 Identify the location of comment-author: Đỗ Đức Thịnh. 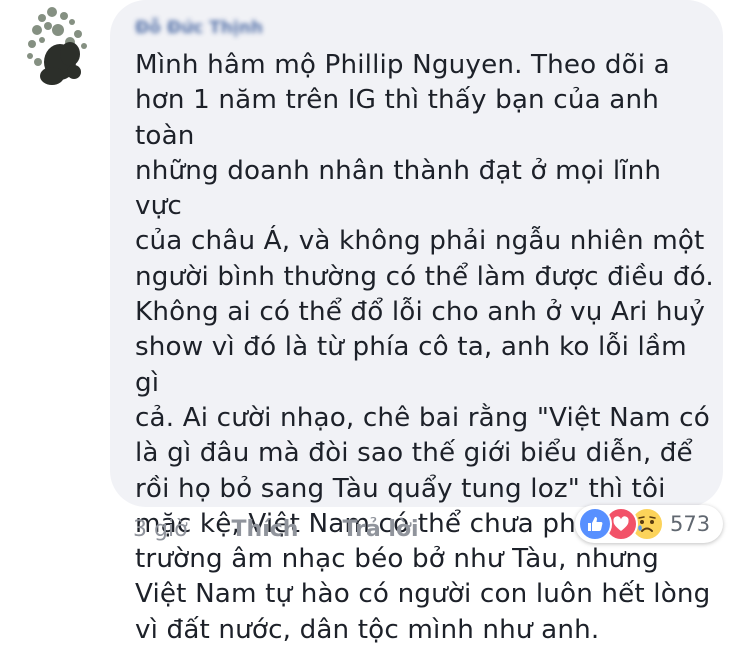
(199, 28).